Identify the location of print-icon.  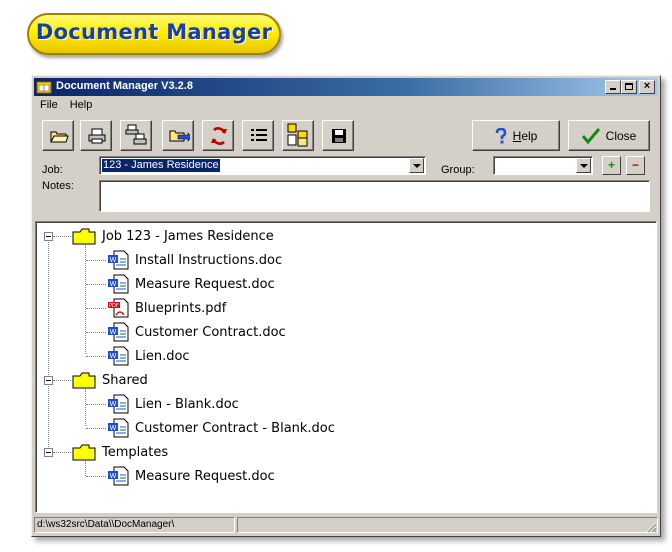
(97, 136).